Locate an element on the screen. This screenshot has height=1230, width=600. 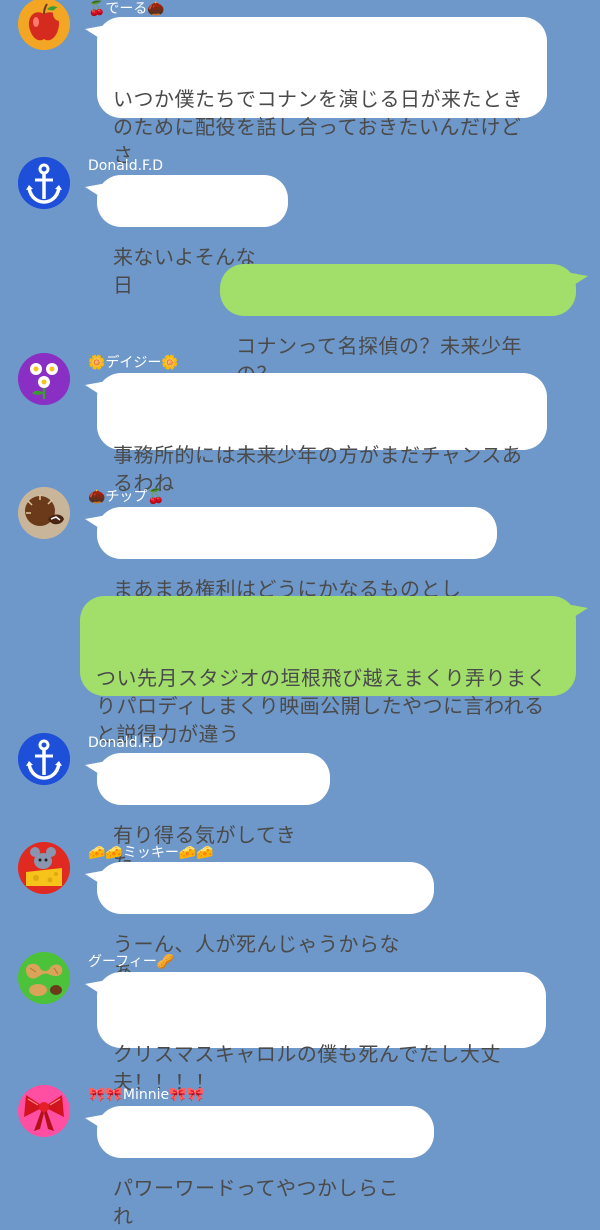
message-bubble: うーん、人が死んじゃうからなあ is located at coordinates (259, 923).